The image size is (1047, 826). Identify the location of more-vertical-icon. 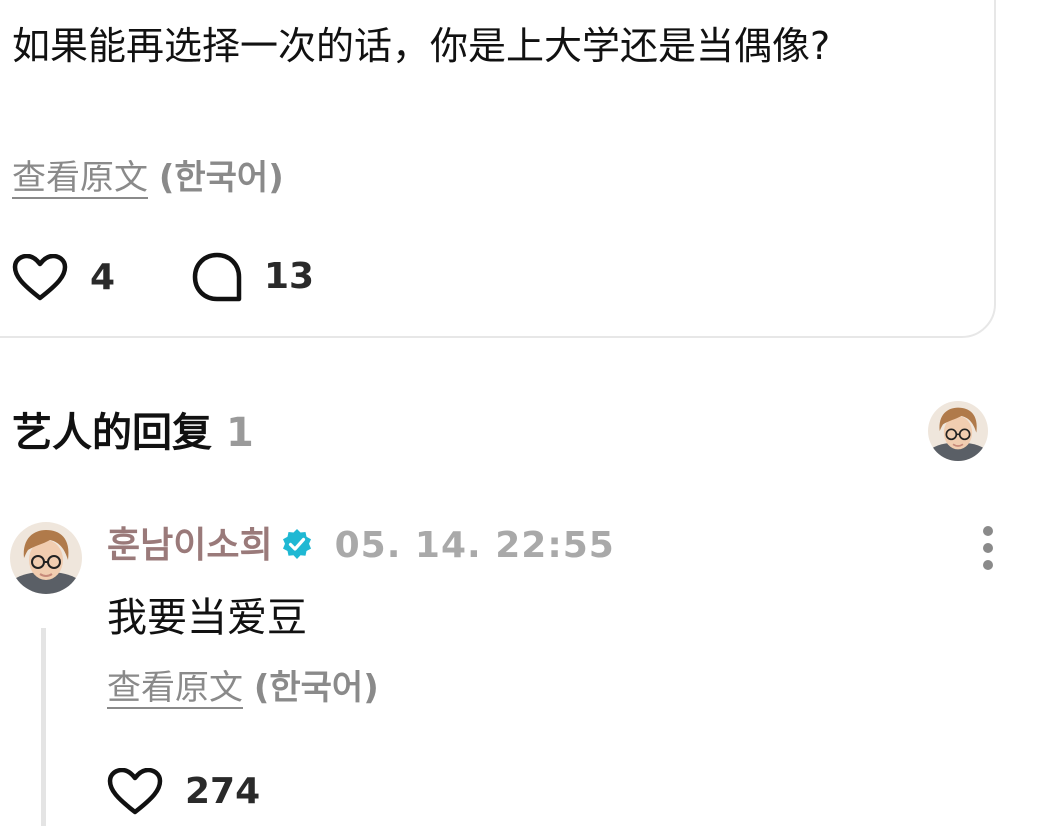
(988, 548).